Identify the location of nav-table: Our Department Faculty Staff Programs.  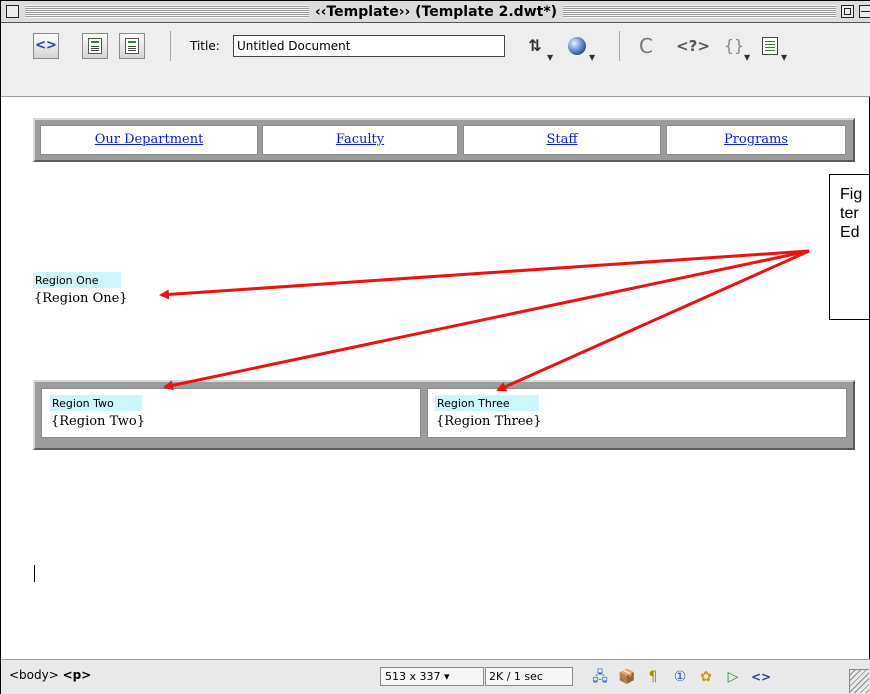
(444, 140).